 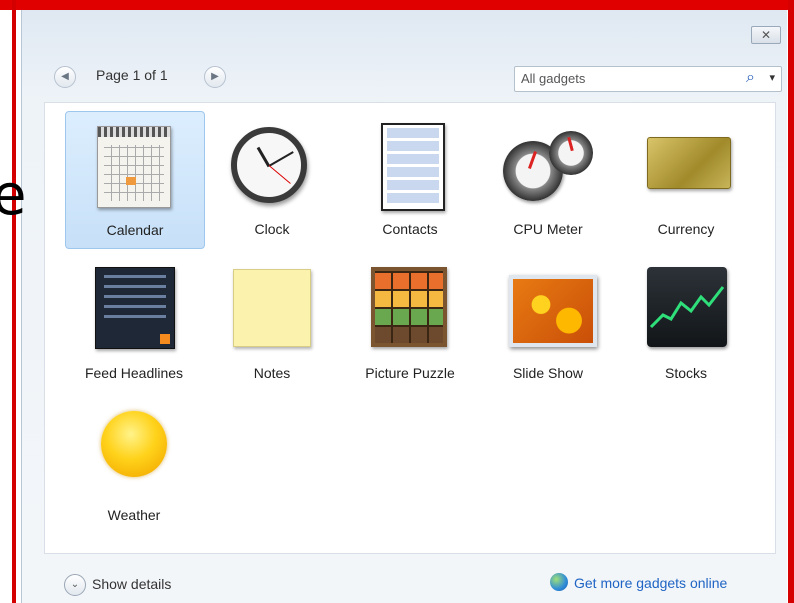 What do you see at coordinates (685, 373) in the screenshot?
I see `gadget-label: Stocks` at bounding box center [685, 373].